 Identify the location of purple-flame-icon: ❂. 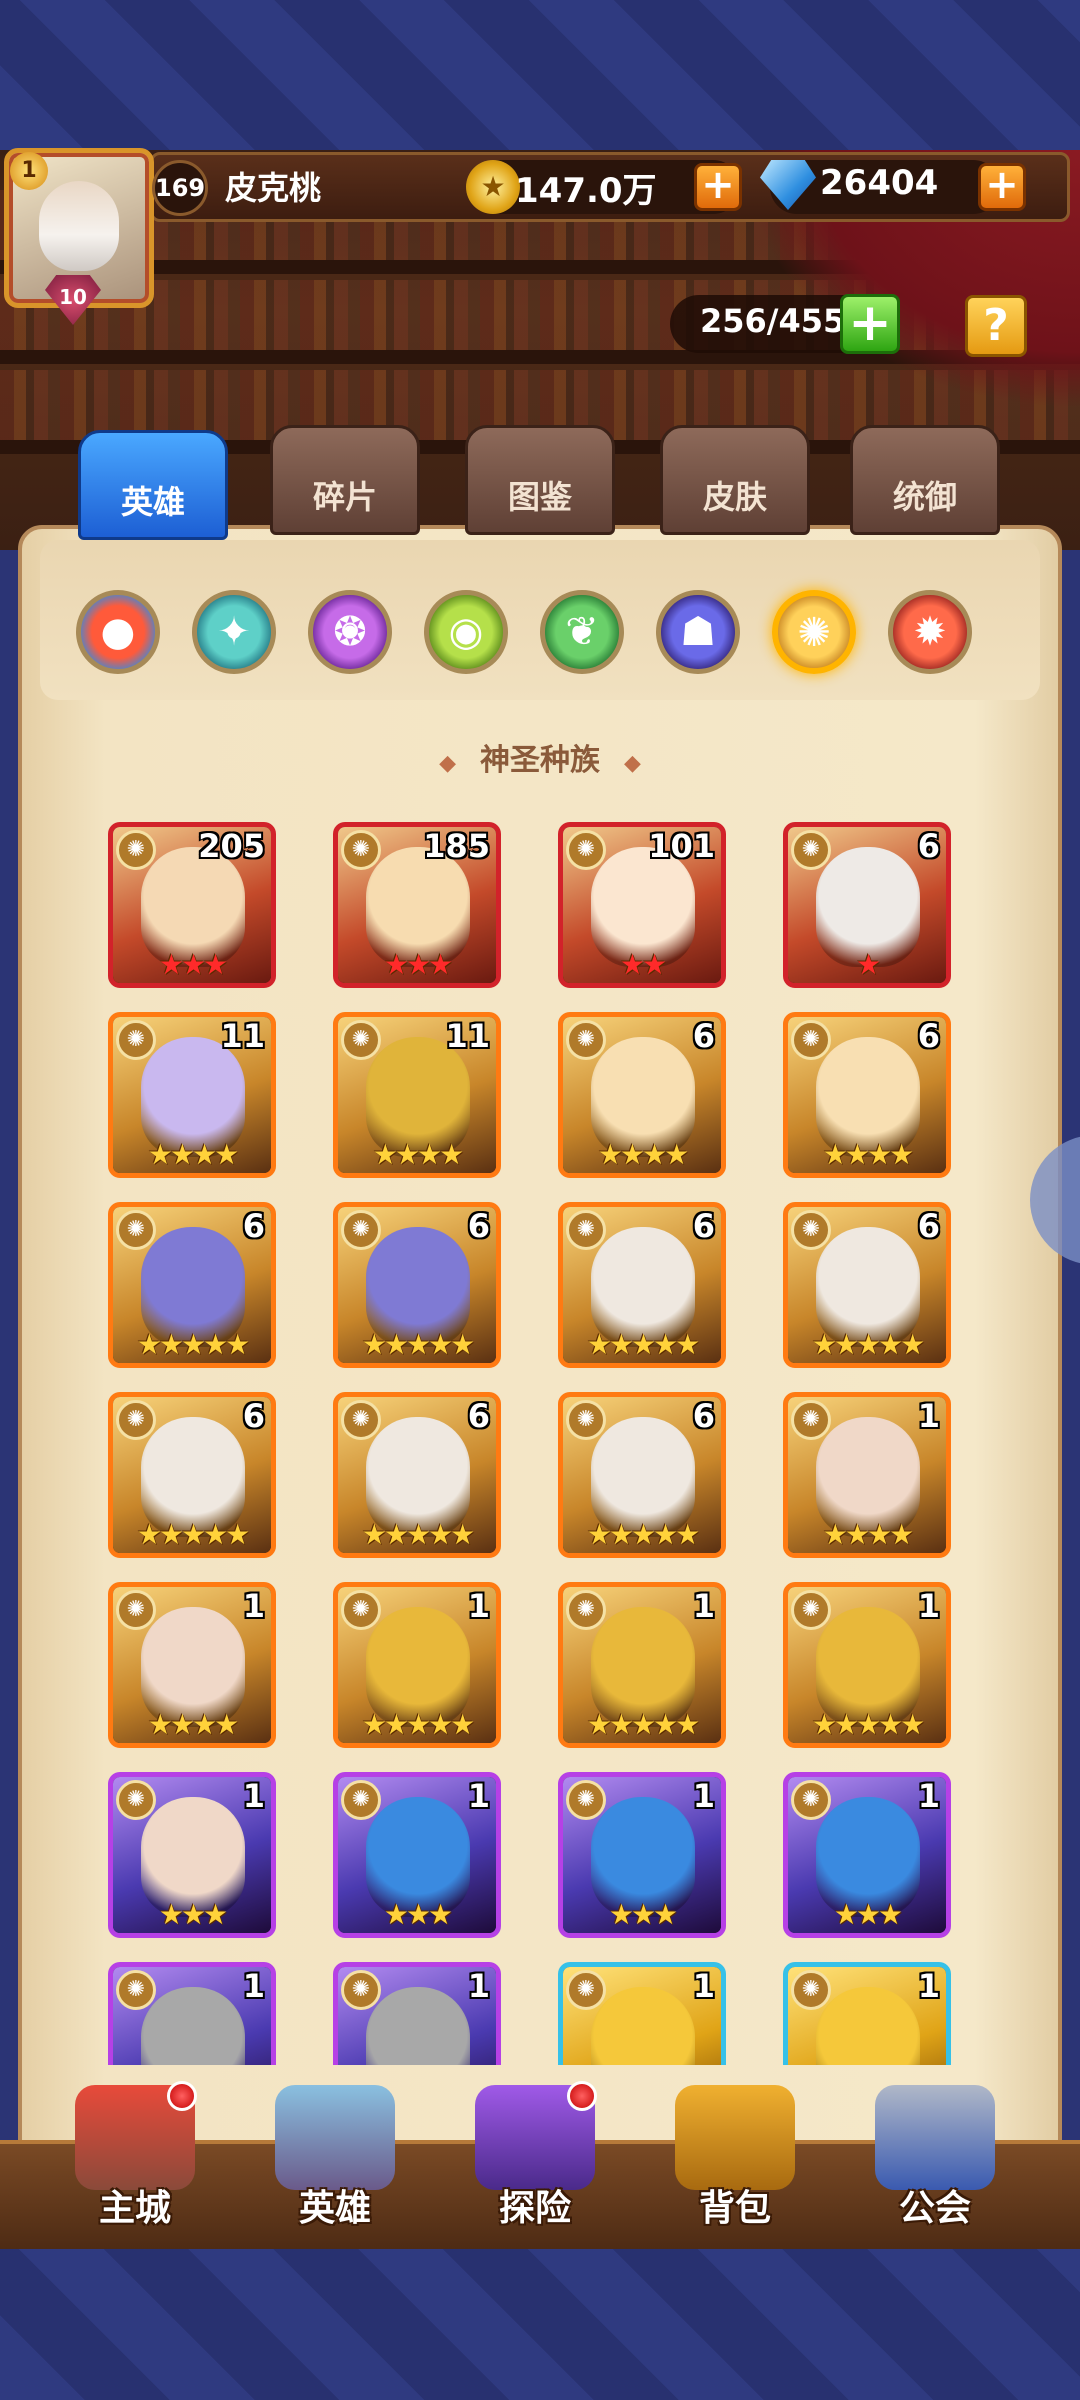
(350, 632).